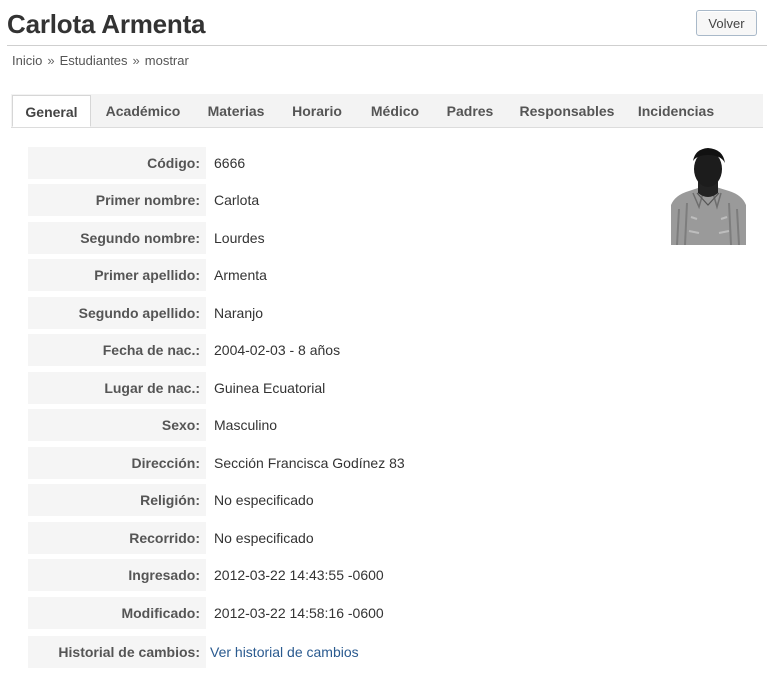 Image resolution: width=773 pixels, height=678 pixels. Describe the element at coordinates (239, 313) in the screenshot. I see `field-value: Naranjo` at that location.